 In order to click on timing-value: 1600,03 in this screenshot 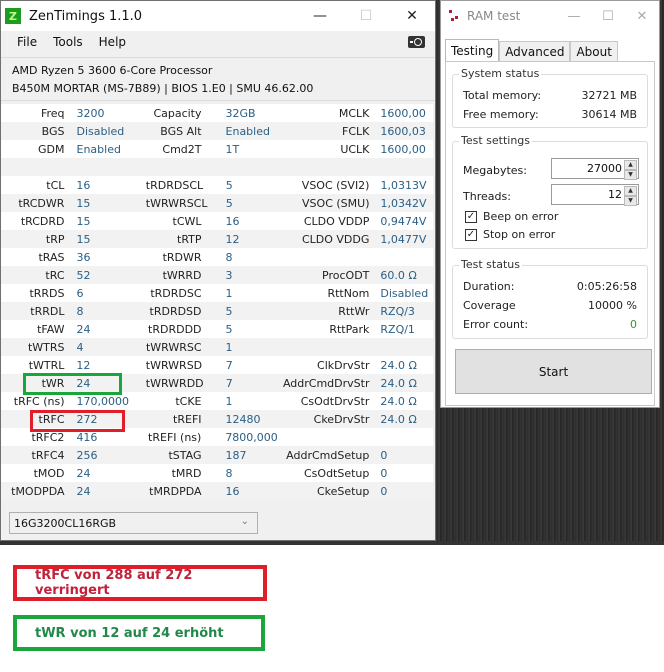, I will do `click(403, 131)`.